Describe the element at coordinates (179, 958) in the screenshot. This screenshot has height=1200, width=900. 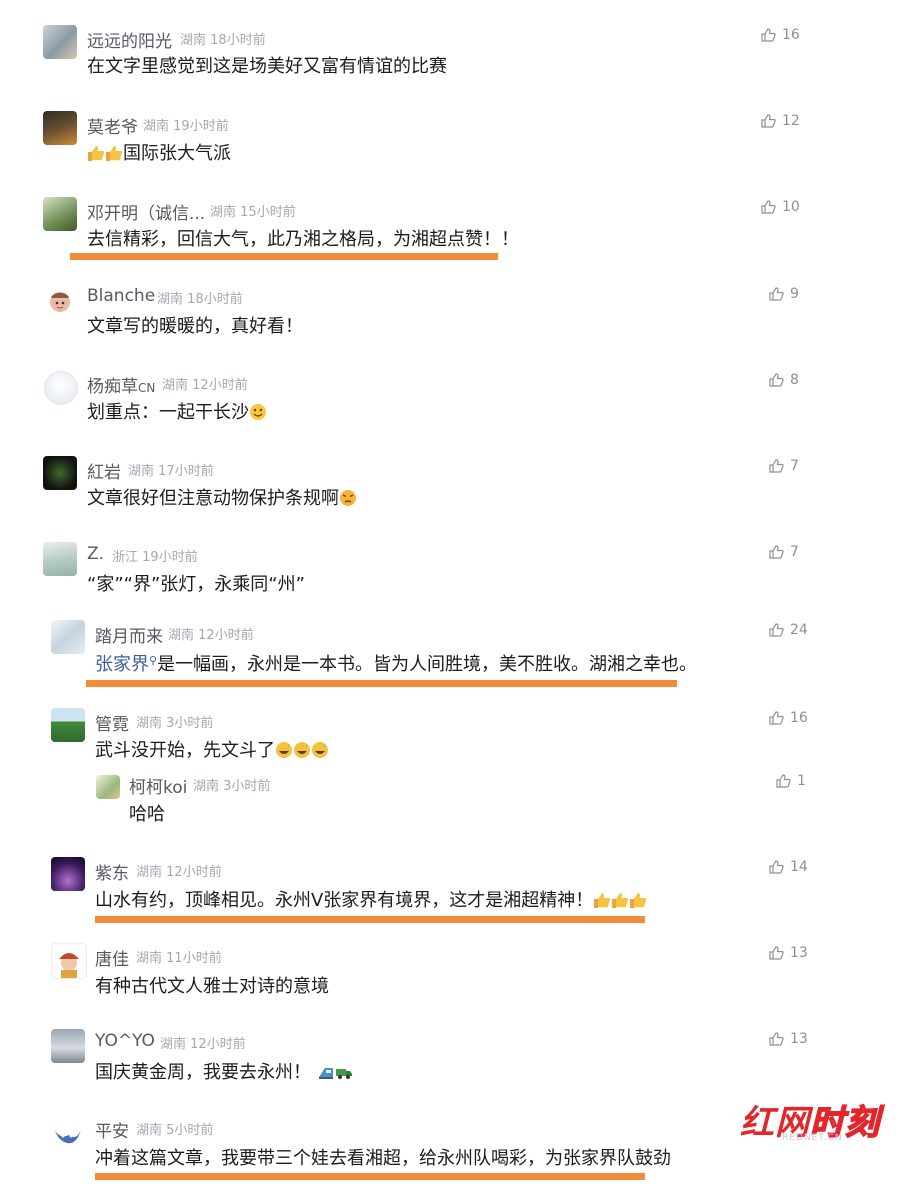
I see `comment-meta: 湖南 11小时前` at that location.